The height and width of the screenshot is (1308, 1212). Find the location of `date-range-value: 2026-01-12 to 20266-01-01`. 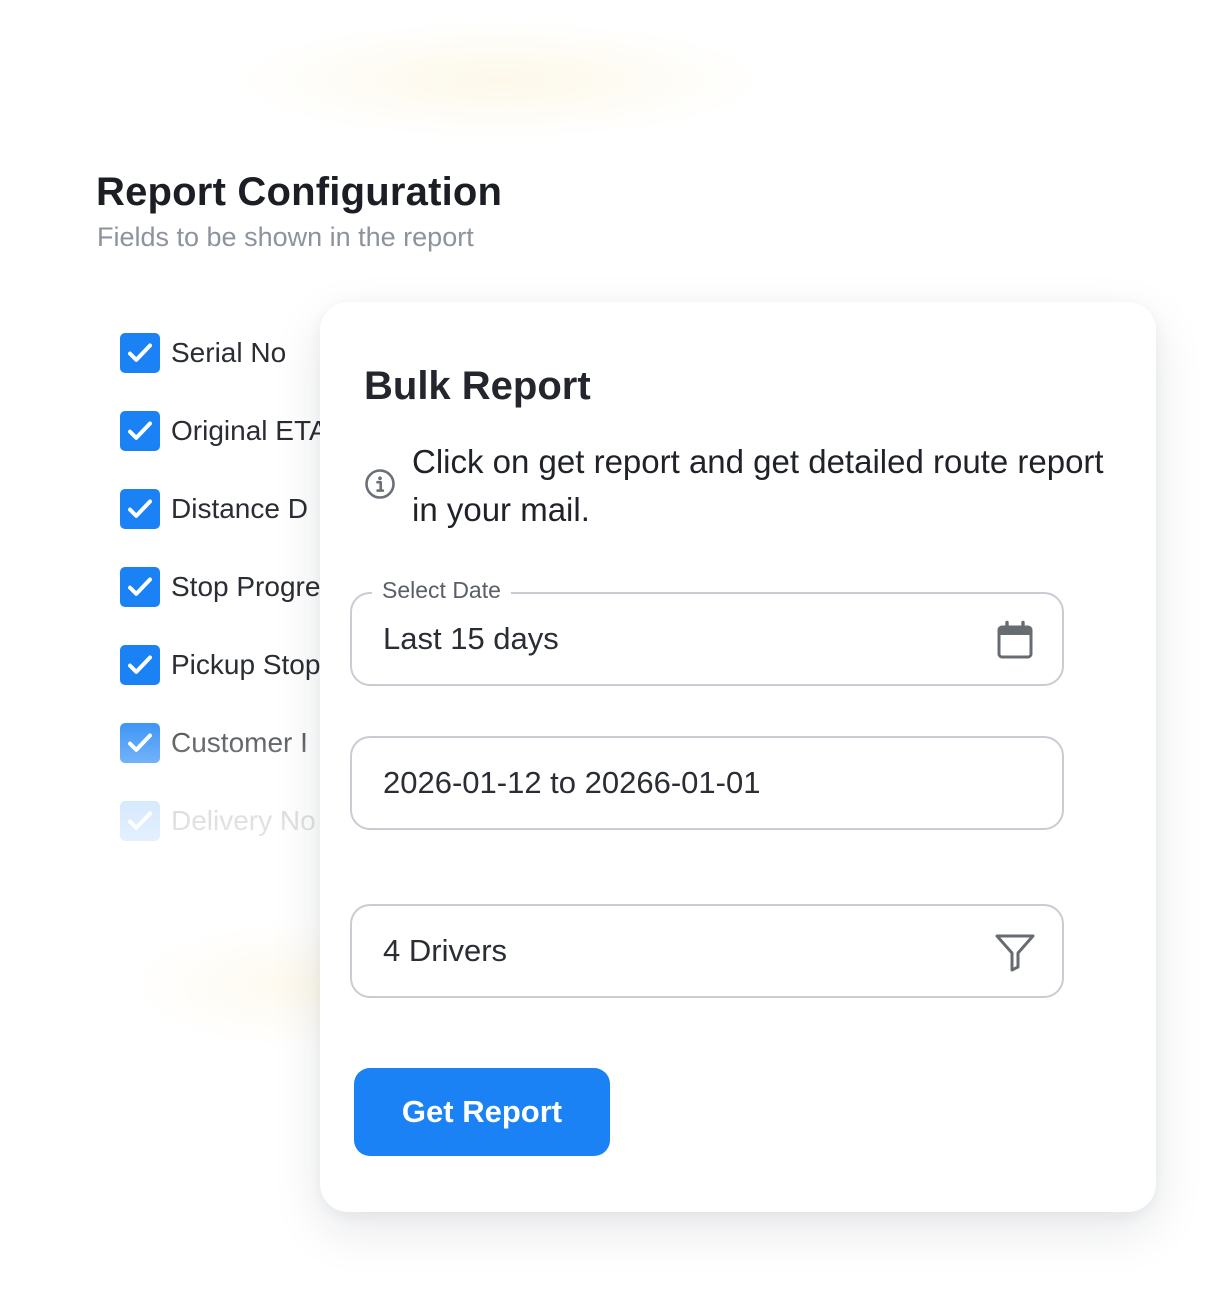

date-range-value: 2026-01-12 to 20266-01-01 is located at coordinates (572, 782).